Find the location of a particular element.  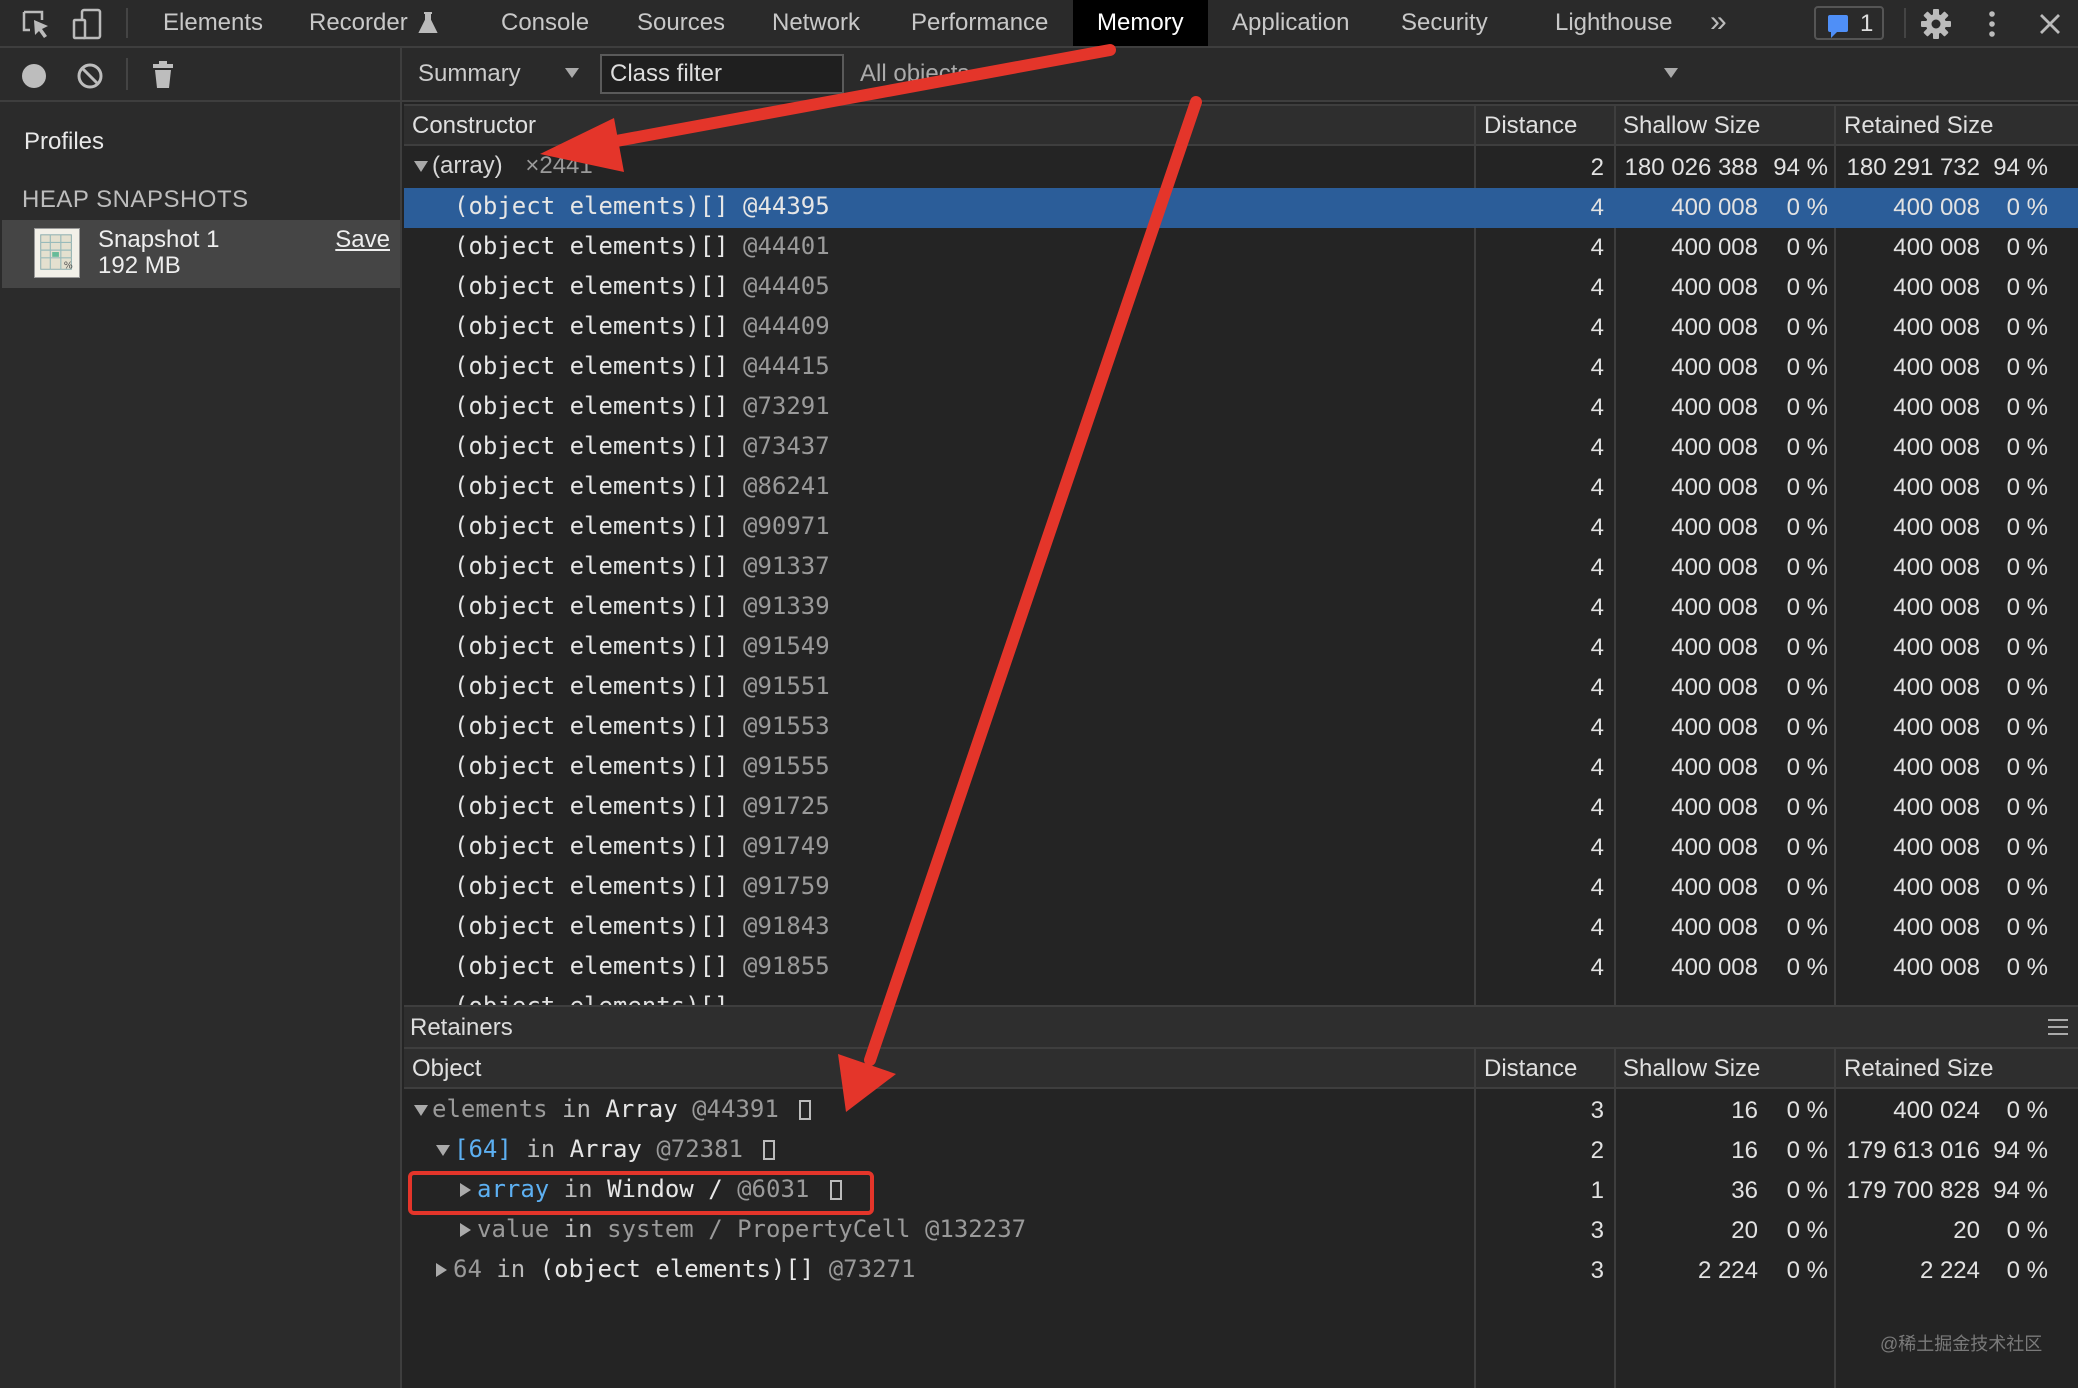

retainers-panel-header: Retainers is located at coordinates (1241, 1026).